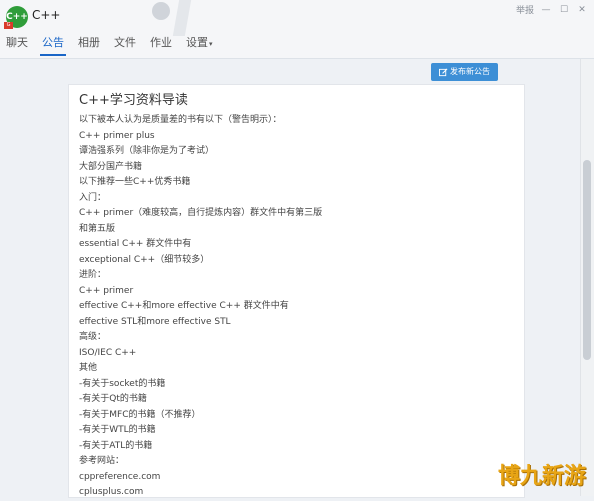 This screenshot has width=594, height=501. Describe the element at coordinates (147, 151) in the screenshot. I see `announcement-line: 谭浩强系列（除非你是为了考试）` at that location.